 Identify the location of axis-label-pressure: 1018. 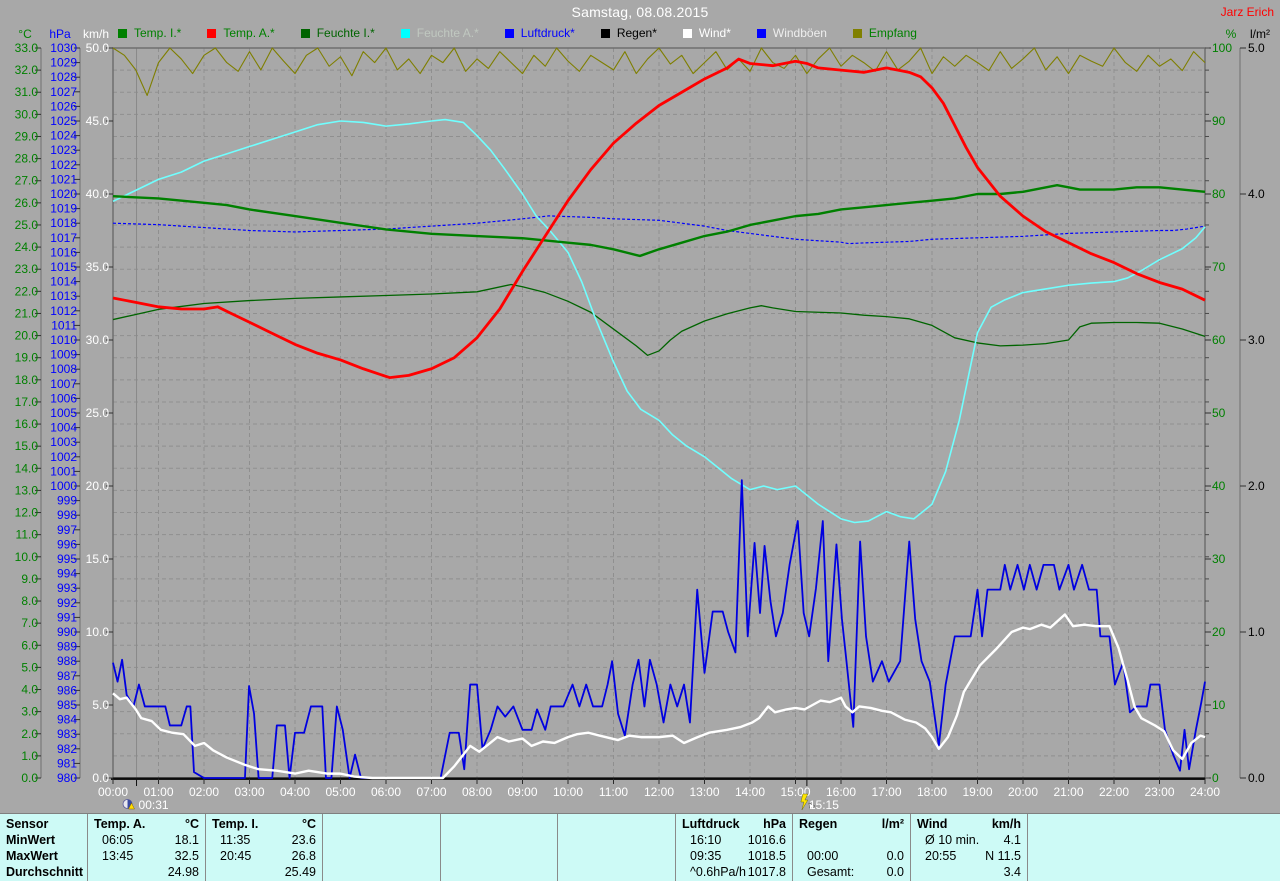
(63, 223).